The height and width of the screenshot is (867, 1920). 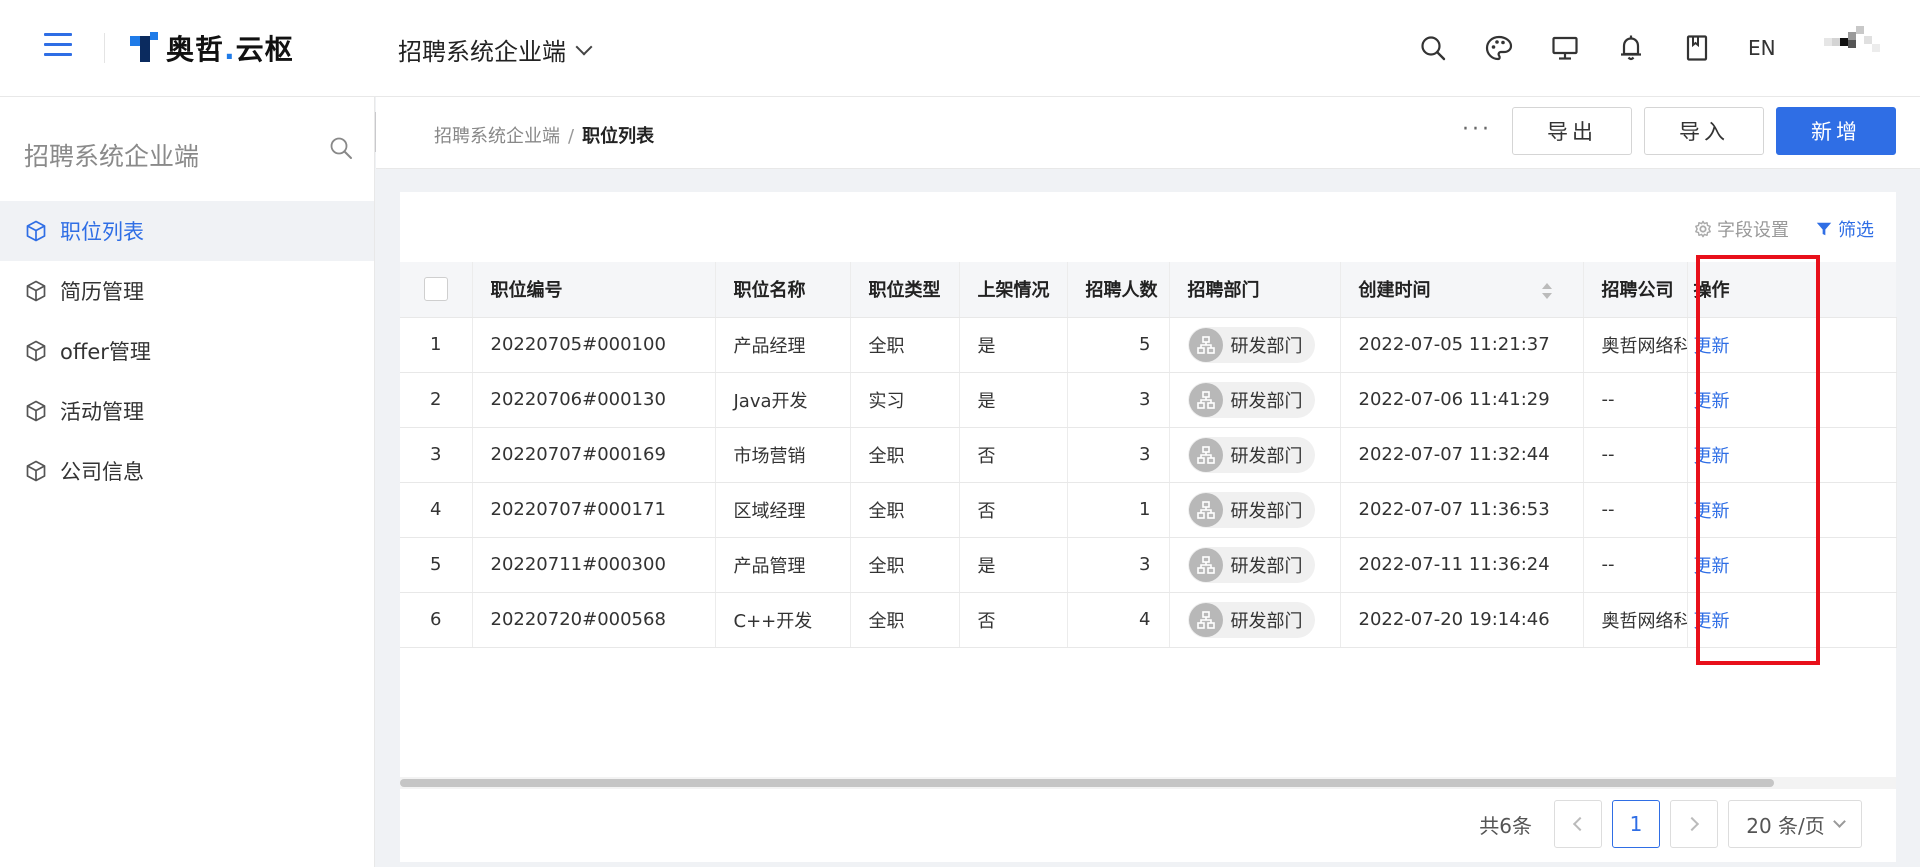 I want to click on chevron-down-icon, so click(x=1839, y=821).